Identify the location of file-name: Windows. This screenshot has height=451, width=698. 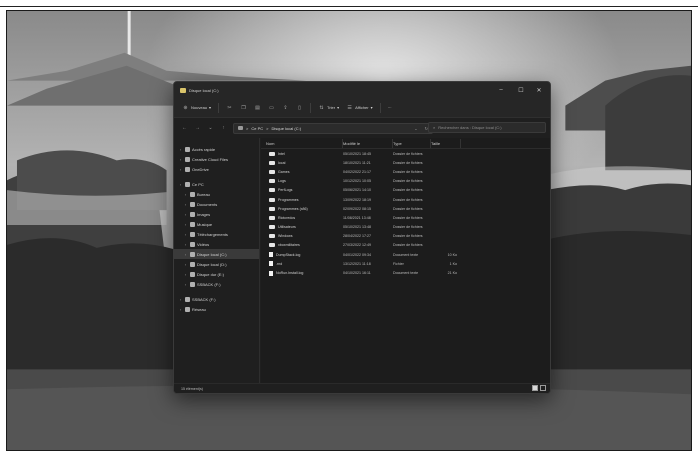
(285, 236).